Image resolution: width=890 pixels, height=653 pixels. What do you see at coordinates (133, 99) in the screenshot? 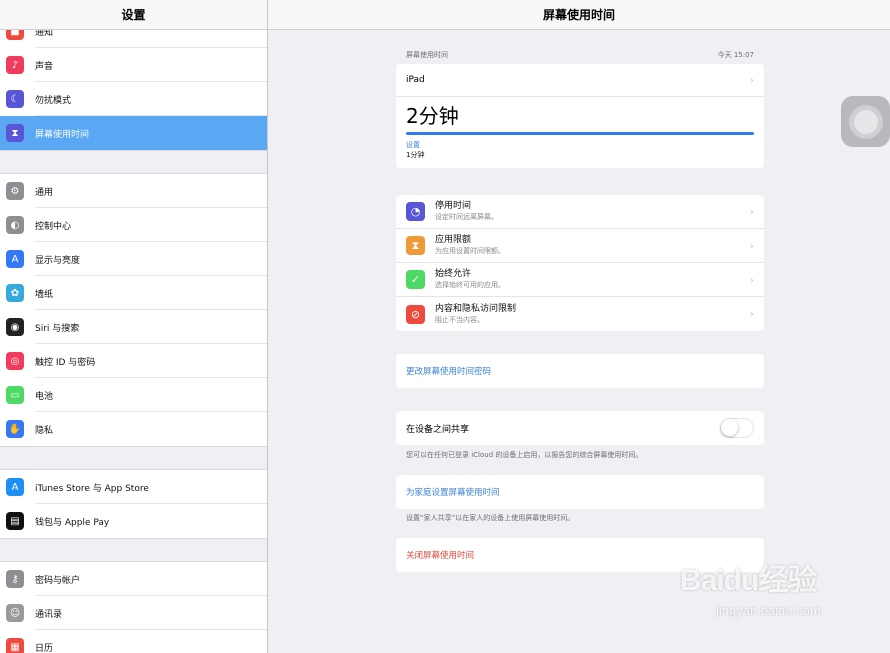
I see `sidebar-item: ☾ 勿扰模式` at bounding box center [133, 99].